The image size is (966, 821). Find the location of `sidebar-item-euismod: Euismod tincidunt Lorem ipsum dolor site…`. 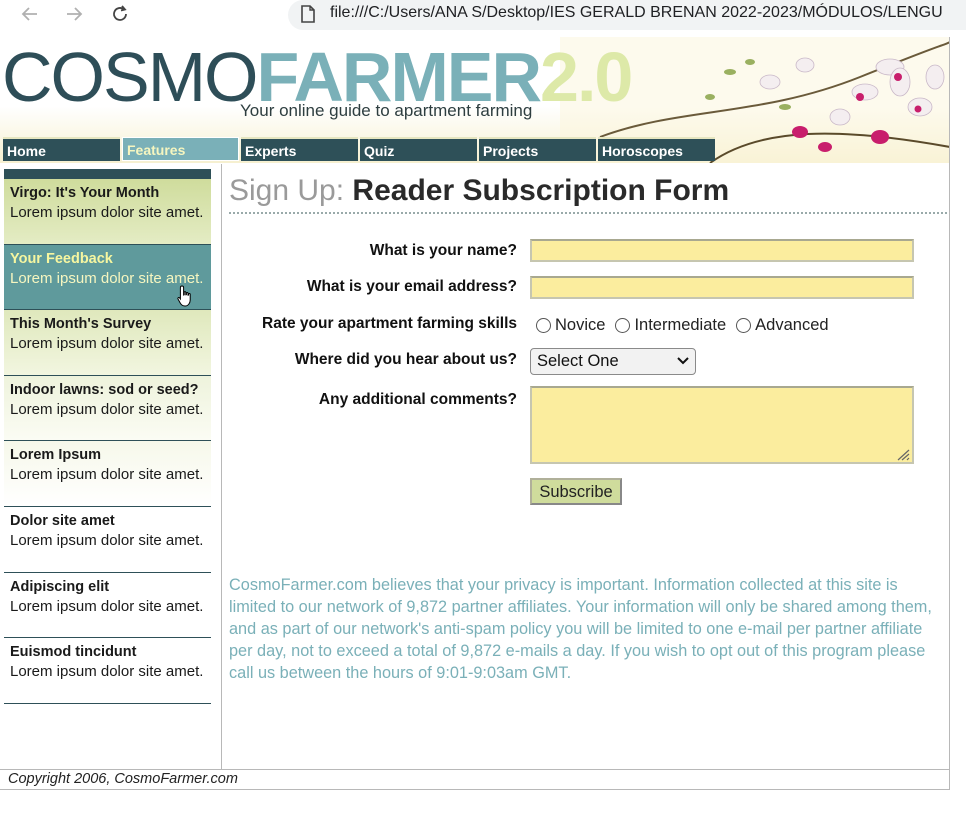

sidebar-item-euismod: Euismod tincidunt Lorem ipsum dolor site… is located at coordinates (107, 671).